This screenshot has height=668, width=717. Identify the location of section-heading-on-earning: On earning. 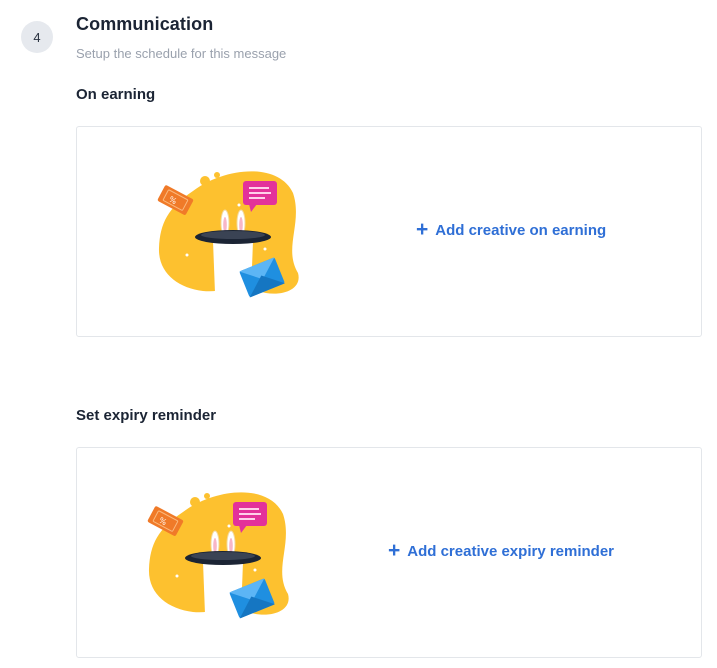
(116, 94).